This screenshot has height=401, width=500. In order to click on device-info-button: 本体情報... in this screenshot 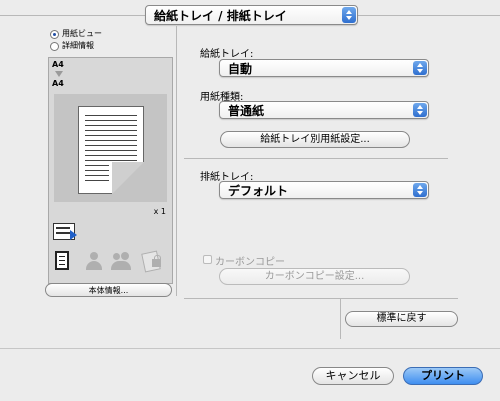, I will do `click(108, 290)`.